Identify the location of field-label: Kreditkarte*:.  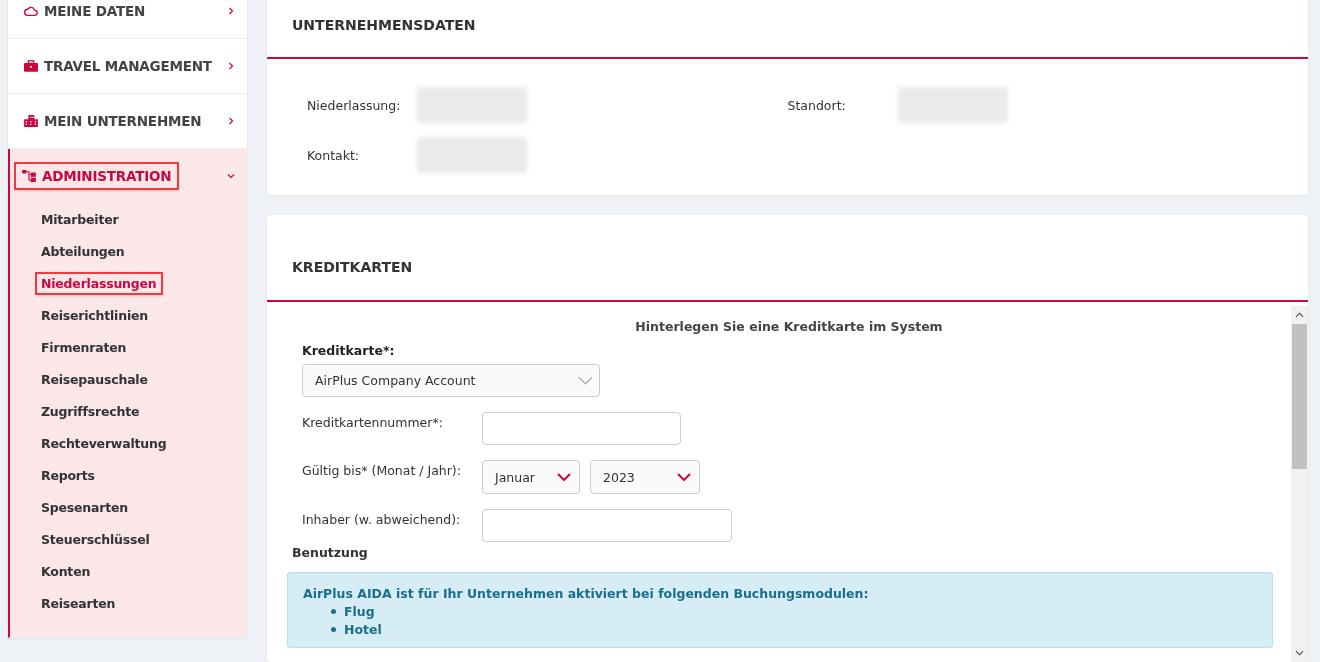
(348, 350).